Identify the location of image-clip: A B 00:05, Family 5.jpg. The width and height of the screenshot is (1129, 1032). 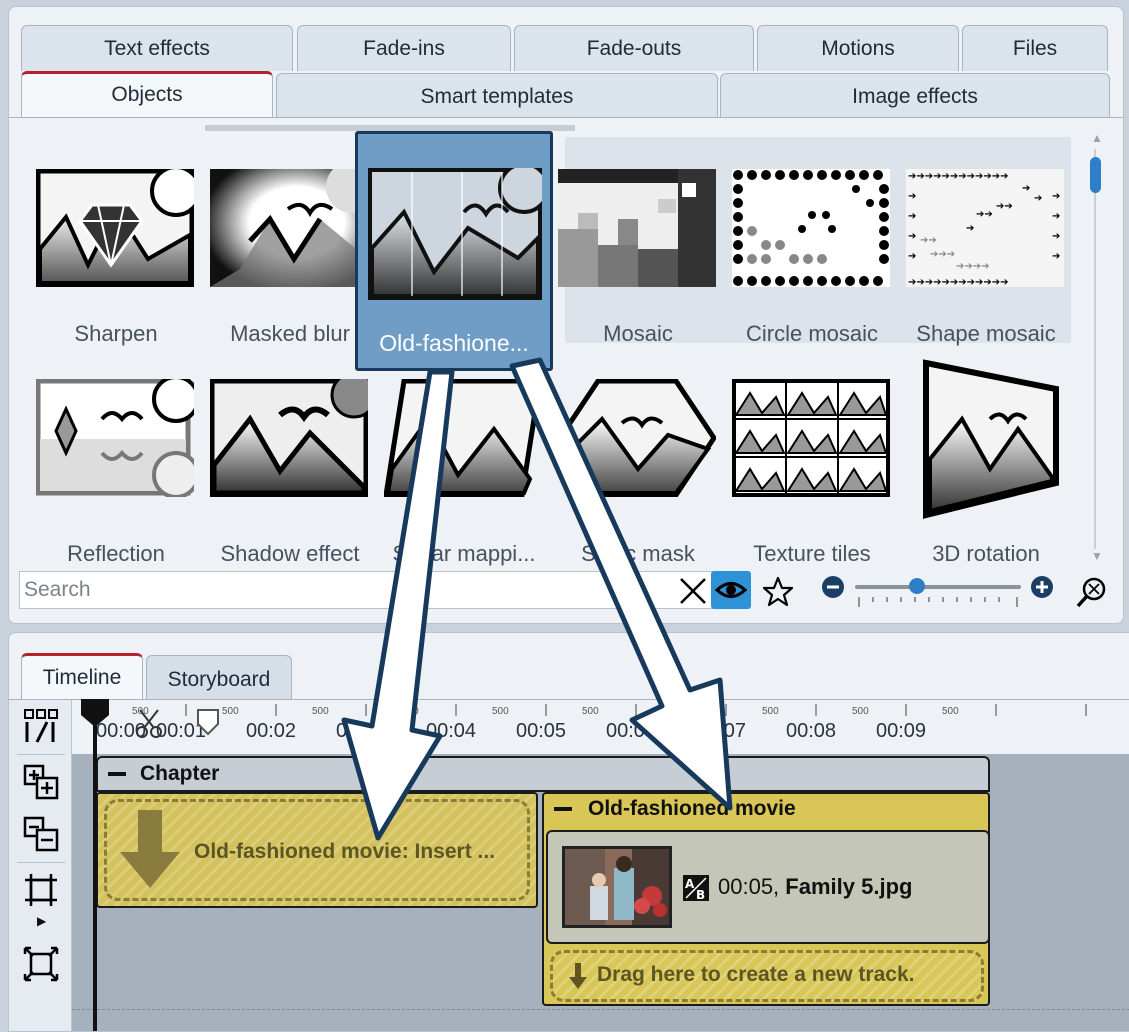
(768, 887).